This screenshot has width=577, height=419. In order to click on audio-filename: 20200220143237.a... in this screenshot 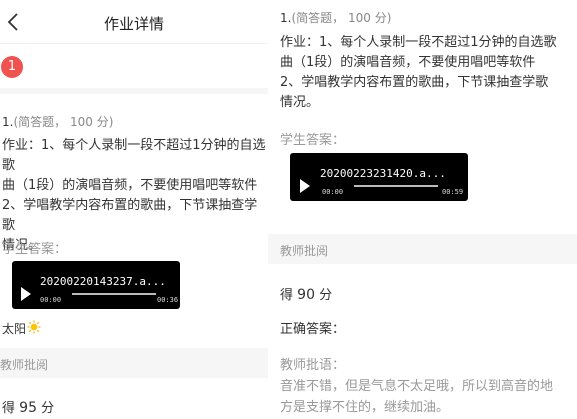, I will do `click(103, 281)`.